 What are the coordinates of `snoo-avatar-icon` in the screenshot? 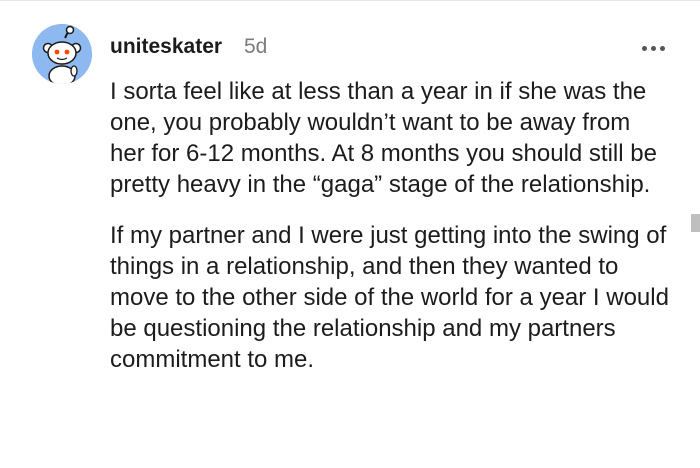 It's located at (62, 54).